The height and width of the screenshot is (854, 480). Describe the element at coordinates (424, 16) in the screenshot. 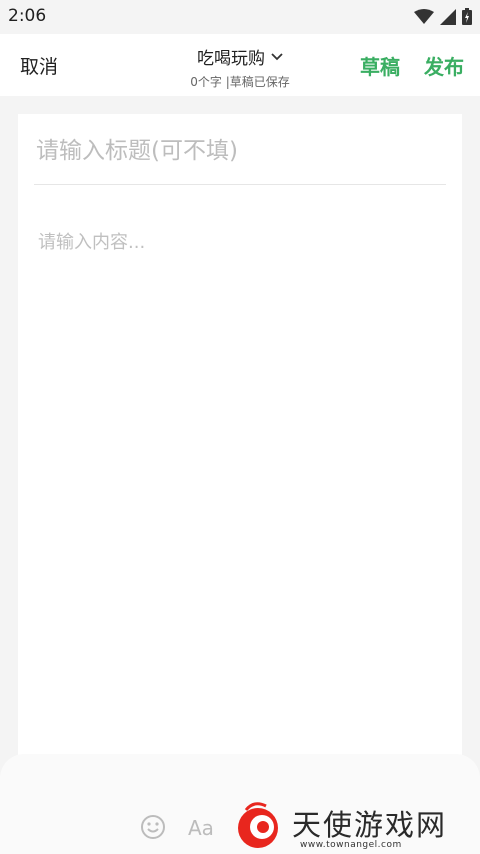

I see `wifi-icon` at that location.